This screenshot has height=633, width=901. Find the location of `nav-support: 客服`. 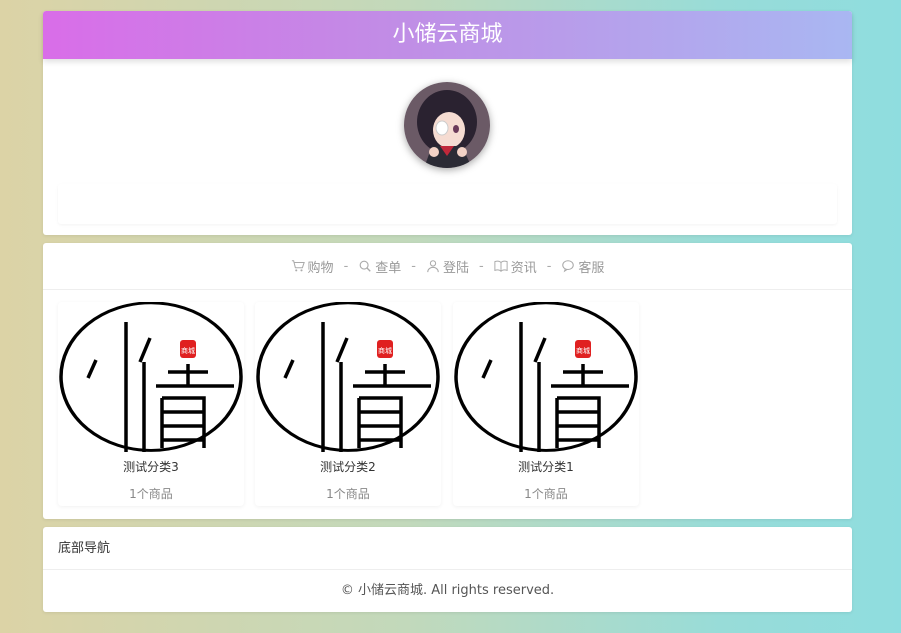

nav-support: 客服 is located at coordinates (582, 266).